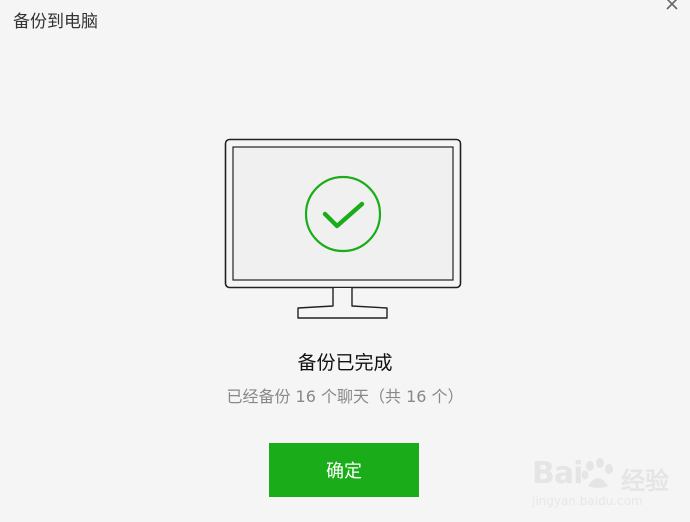 The image size is (690, 522). What do you see at coordinates (343, 228) in the screenshot?
I see `monitor-icon` at bounding box center [343, 228].